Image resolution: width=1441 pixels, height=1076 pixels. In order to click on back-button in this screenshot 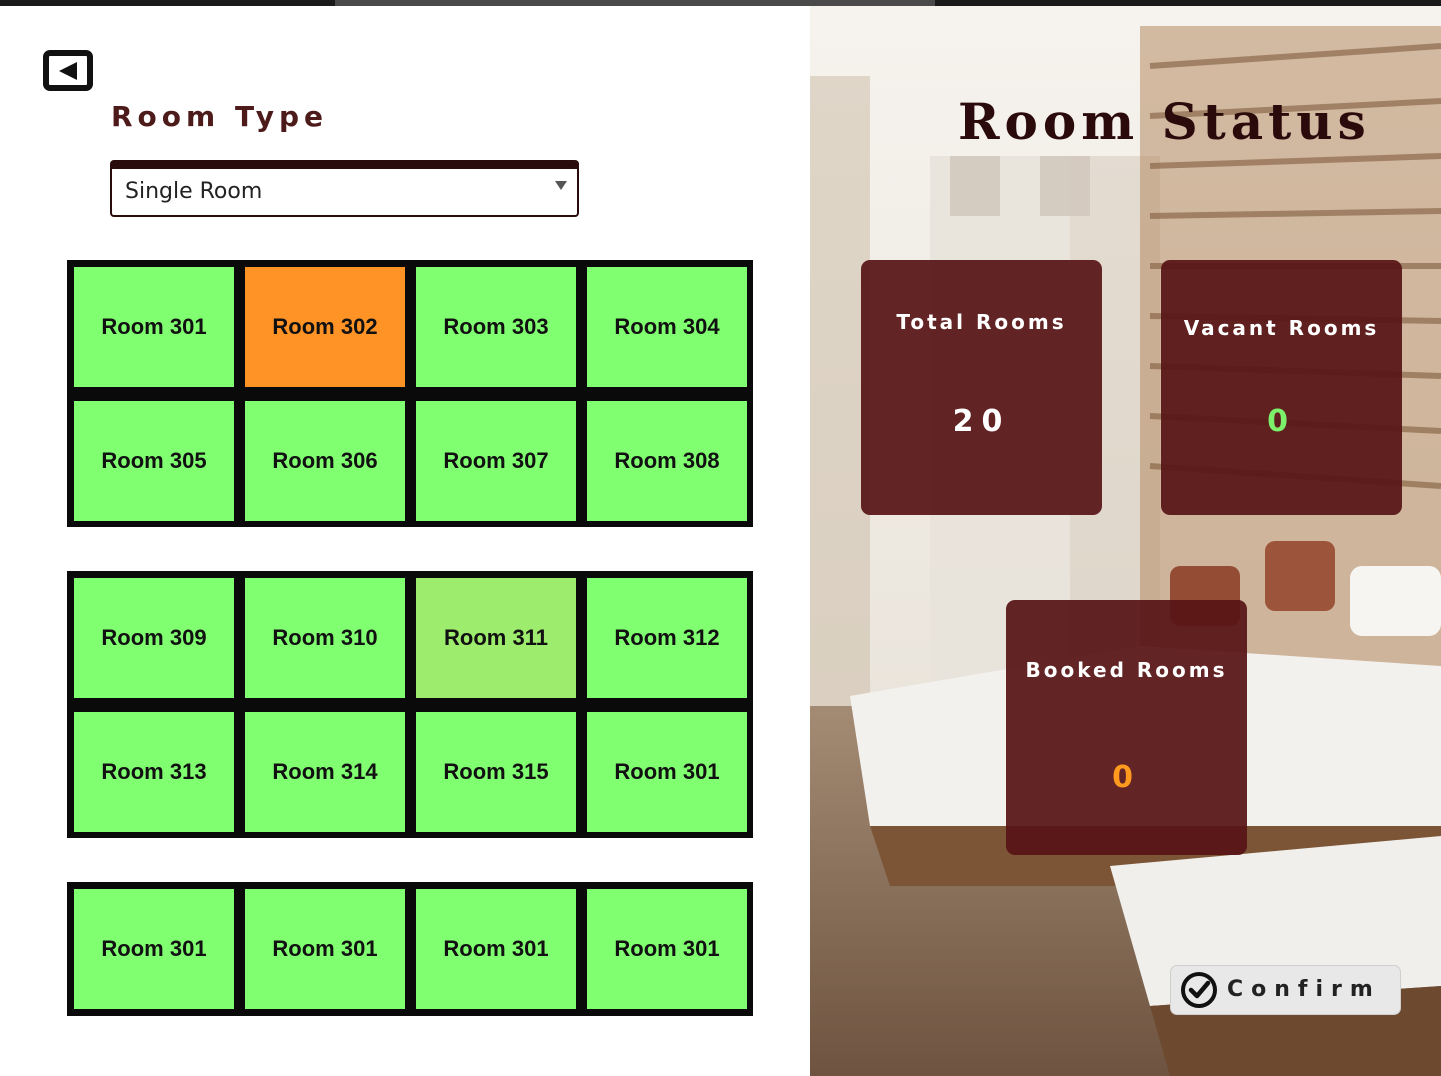, I will do `click(68, 70)`.